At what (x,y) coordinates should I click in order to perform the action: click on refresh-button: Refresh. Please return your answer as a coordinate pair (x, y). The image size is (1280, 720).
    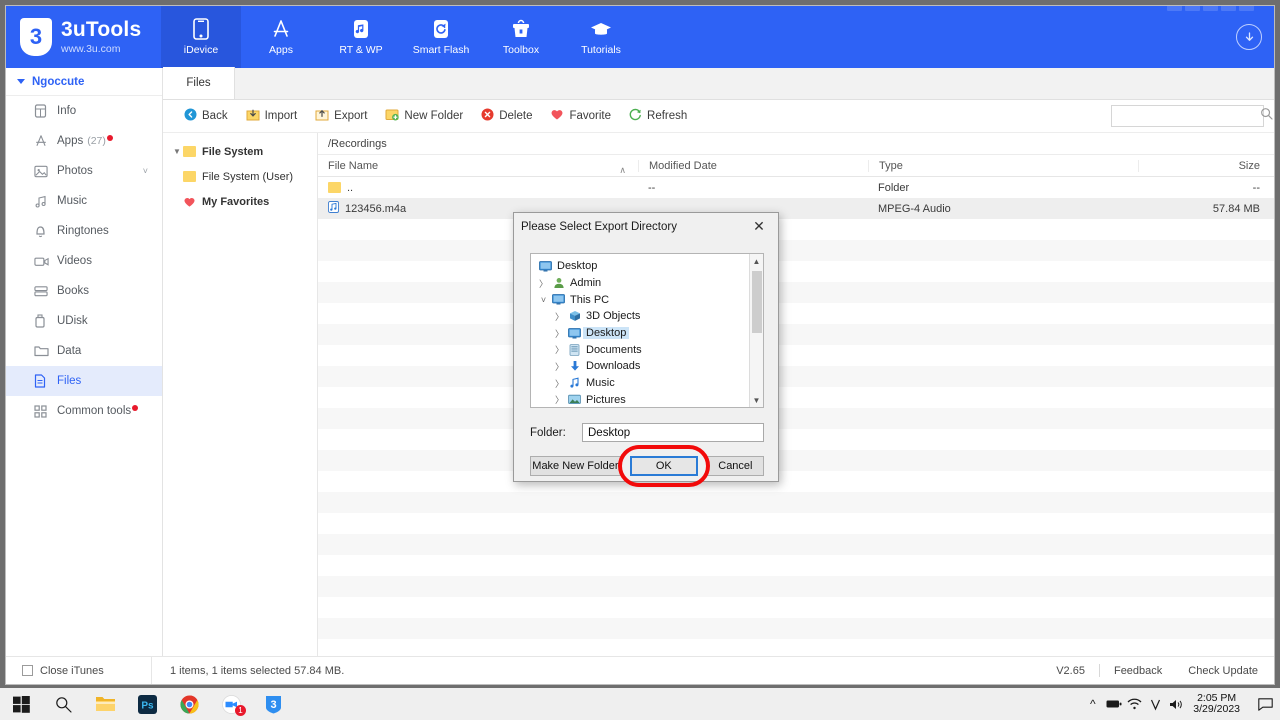
    Looking at the image, I should click on (658, 116).